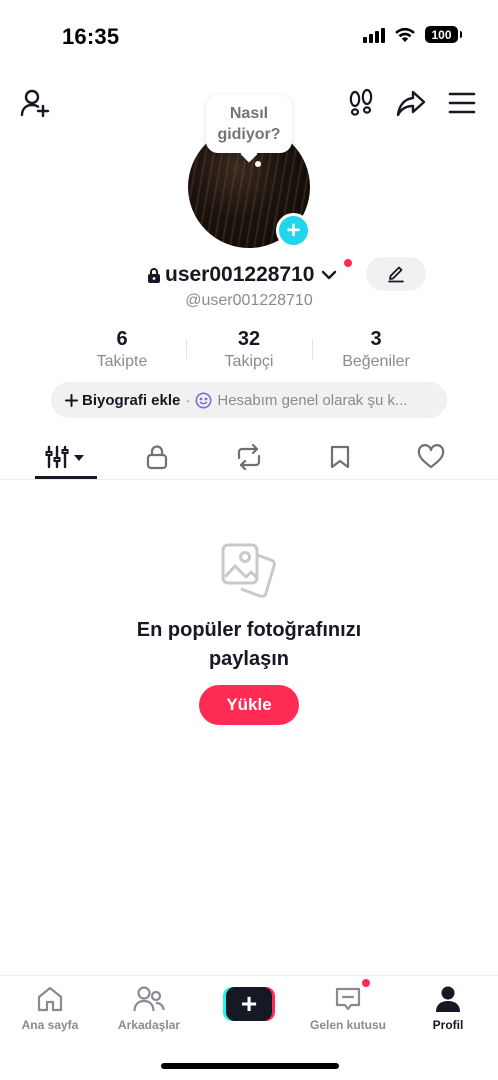 The image size is (498, 1080). Describe the element at coordinates (122, 339) in the screenshot. I see `following-count: 6` at that location.